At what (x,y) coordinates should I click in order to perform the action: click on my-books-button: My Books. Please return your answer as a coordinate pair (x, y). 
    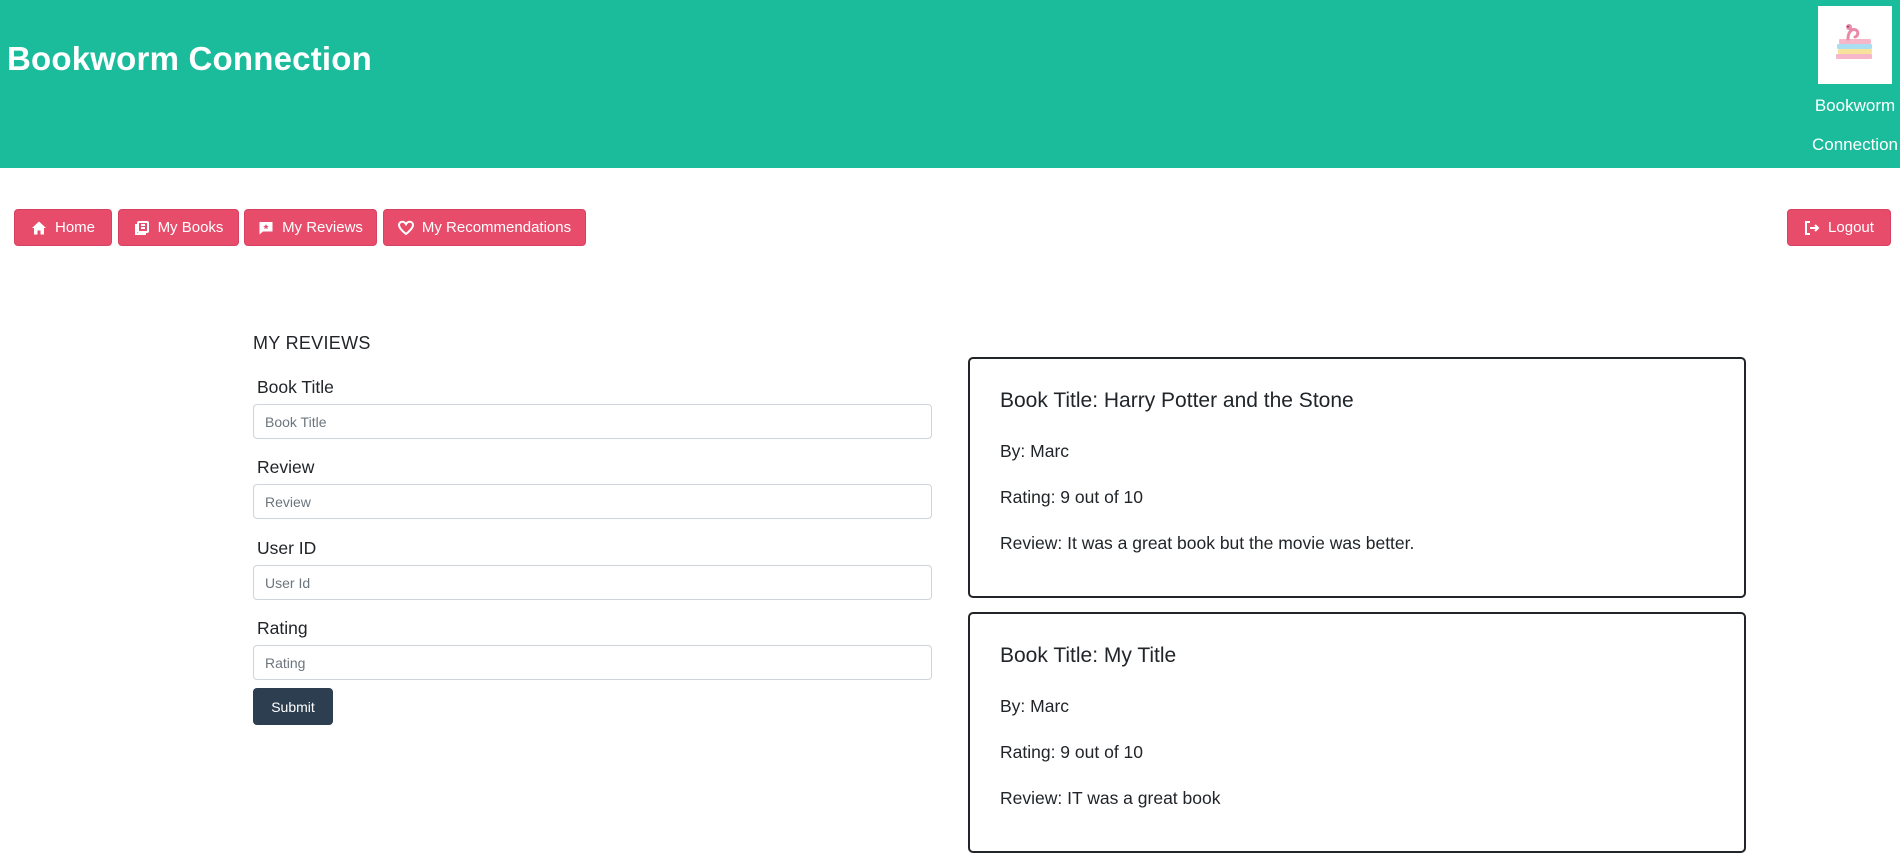
    Looking at the image, I should click on (178, 227).